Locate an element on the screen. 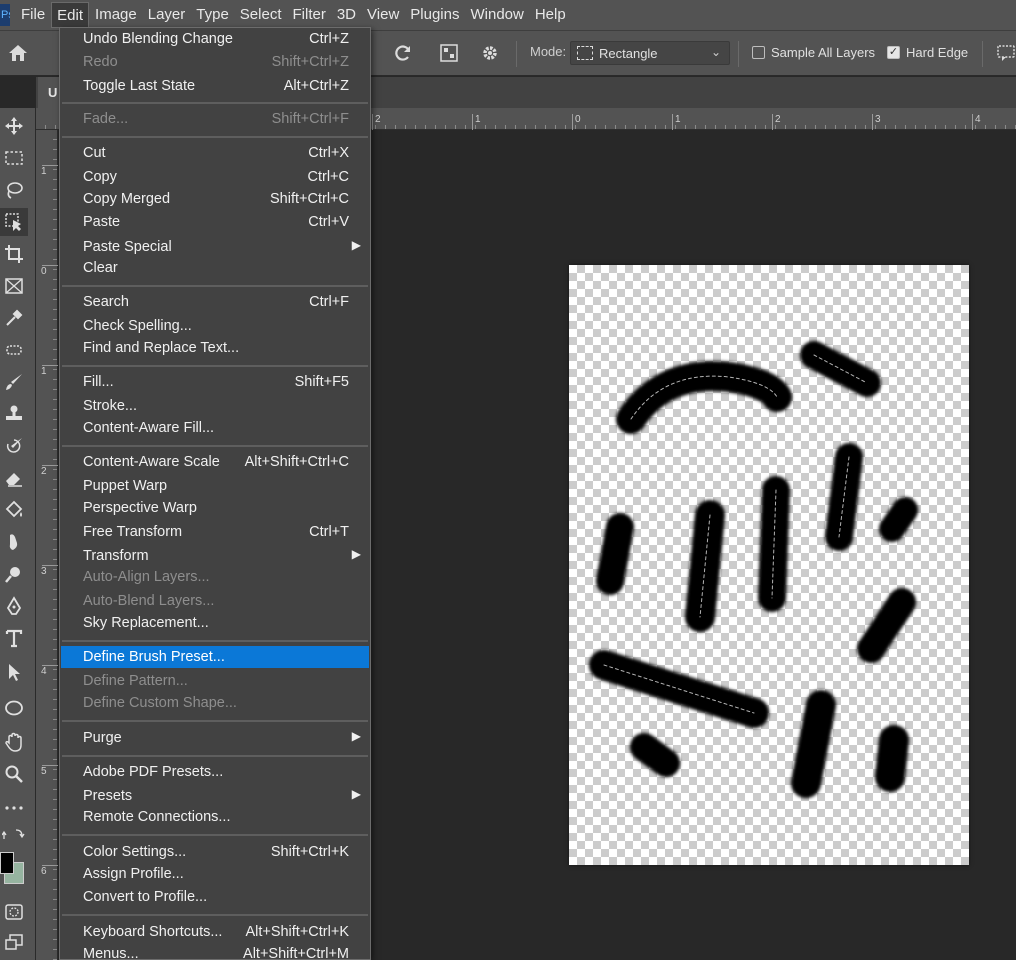 The image size is (1016, 960). menu-item-purge: Purge ▶ is located at coordinates (215, 738).